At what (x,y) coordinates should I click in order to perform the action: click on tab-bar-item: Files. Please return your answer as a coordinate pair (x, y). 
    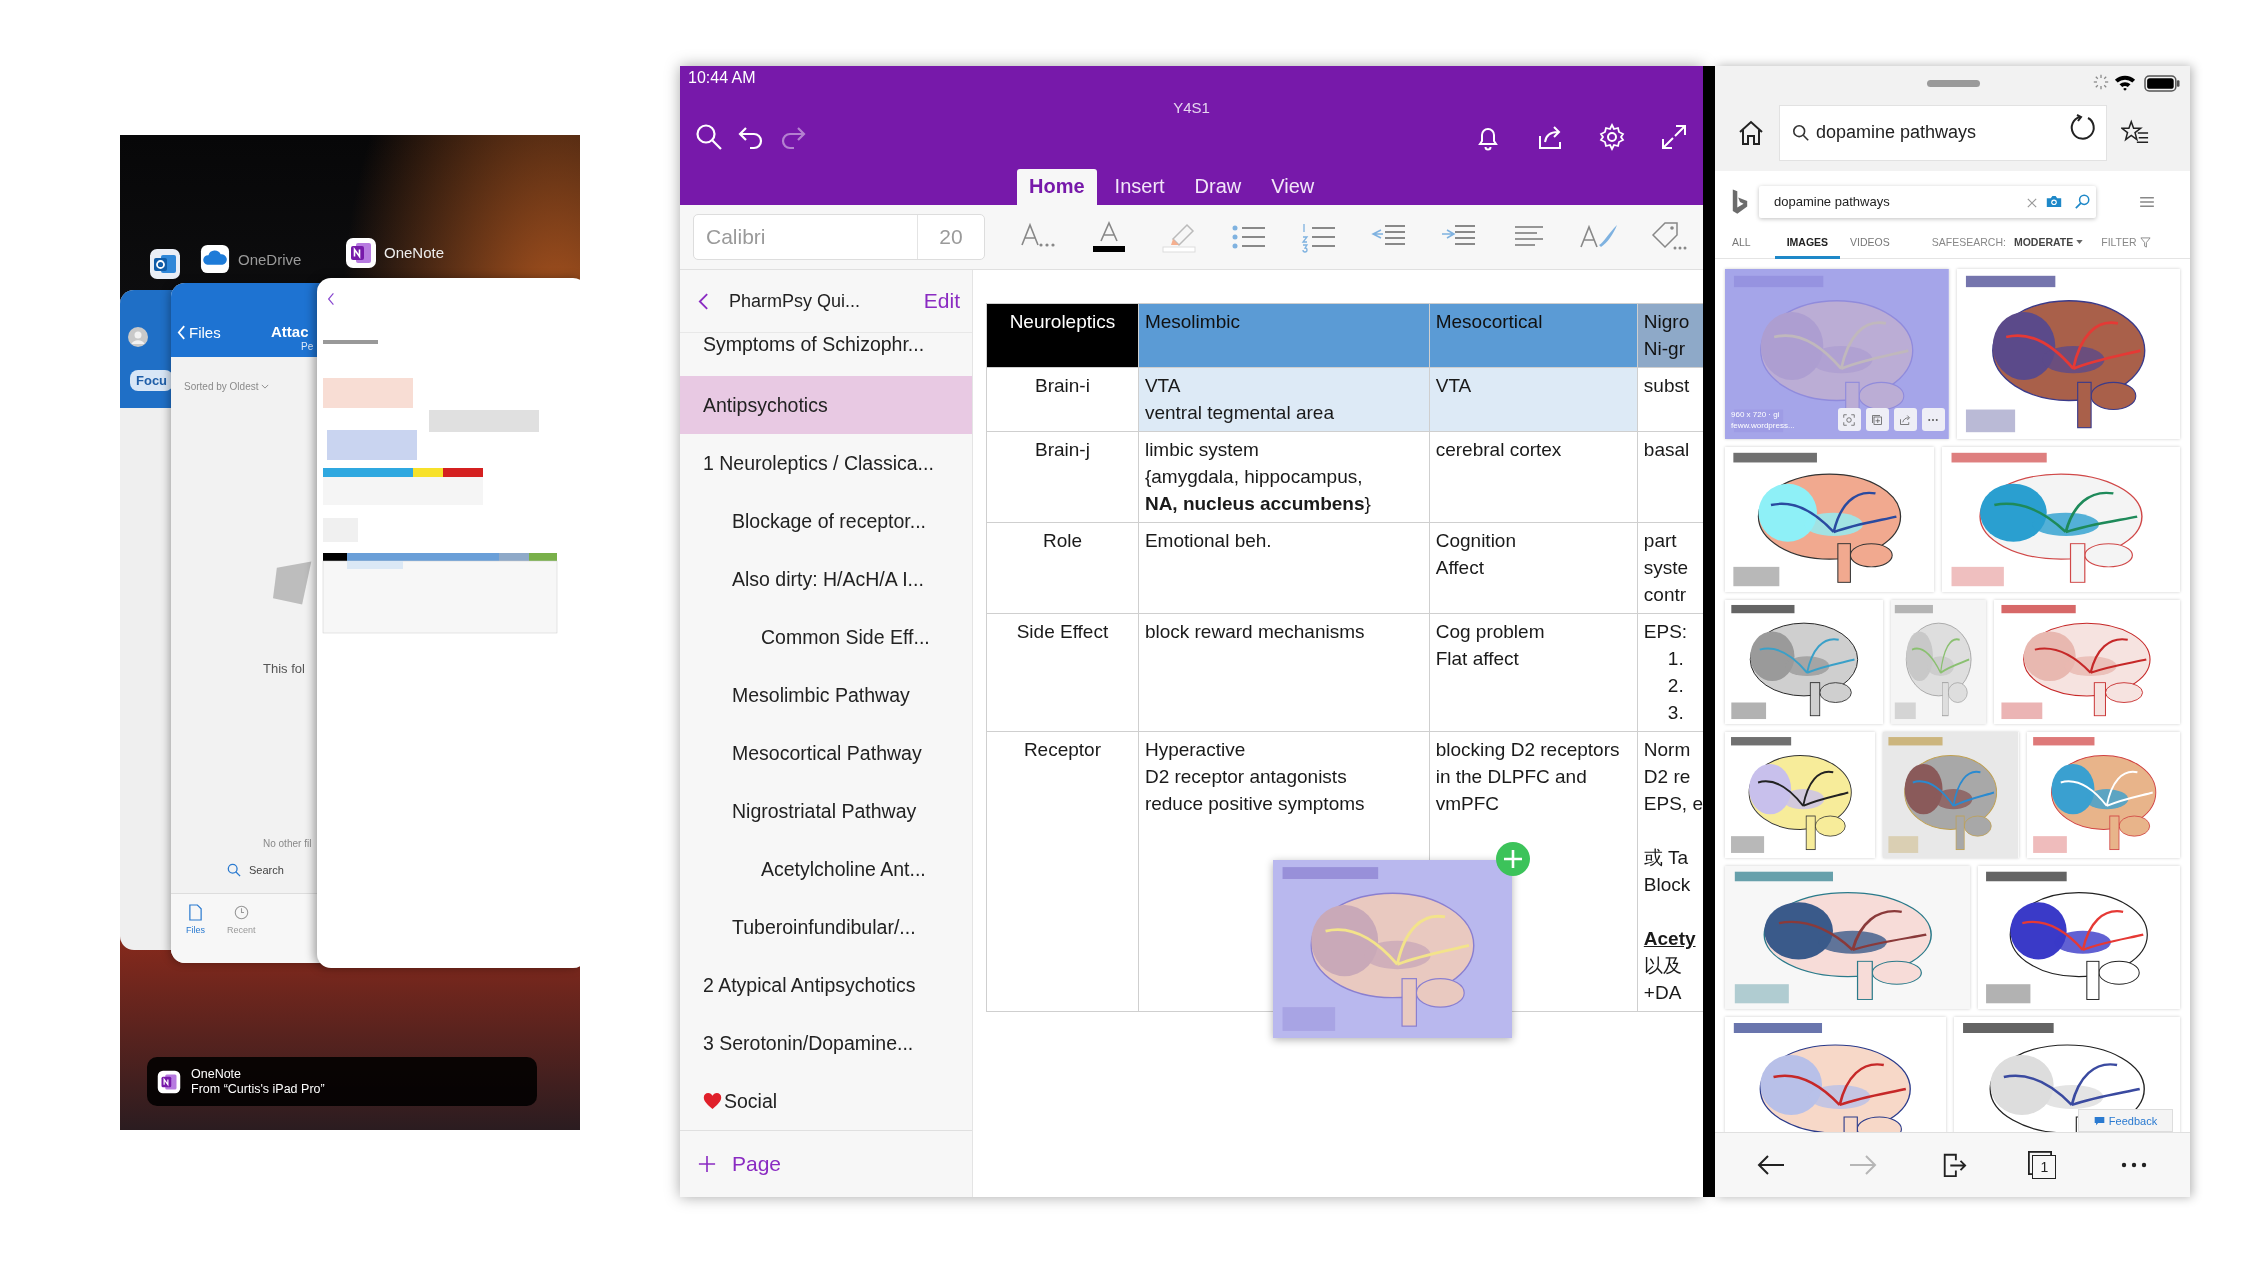
    Looking at the image, I should click on (195, 928).